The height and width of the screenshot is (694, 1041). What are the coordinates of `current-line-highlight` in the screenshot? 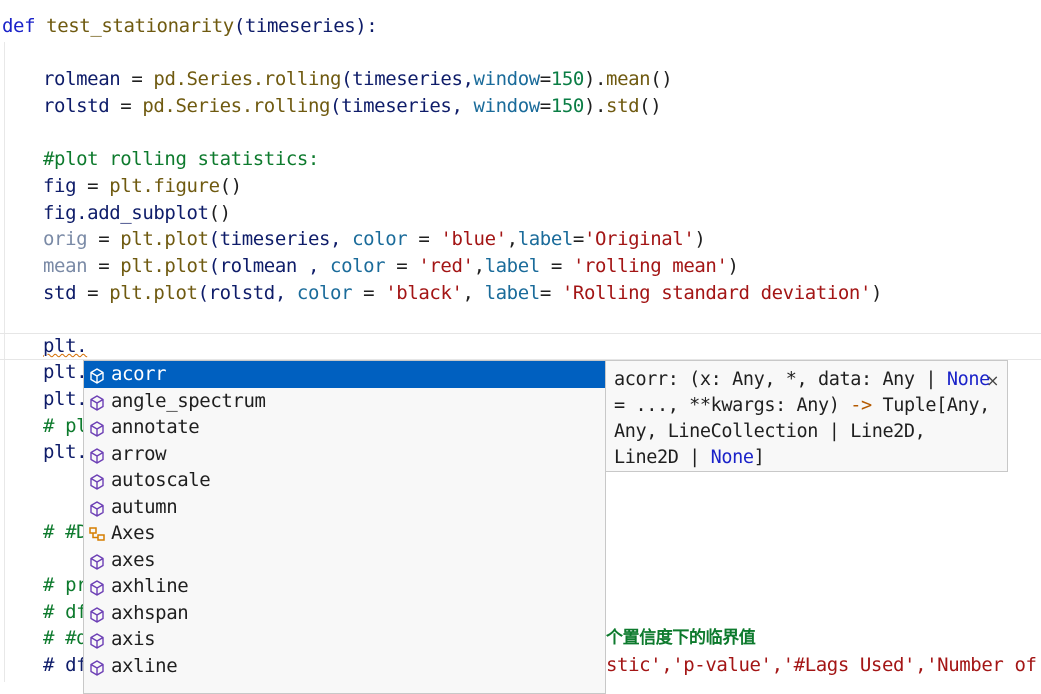 It's located at (520, 346).